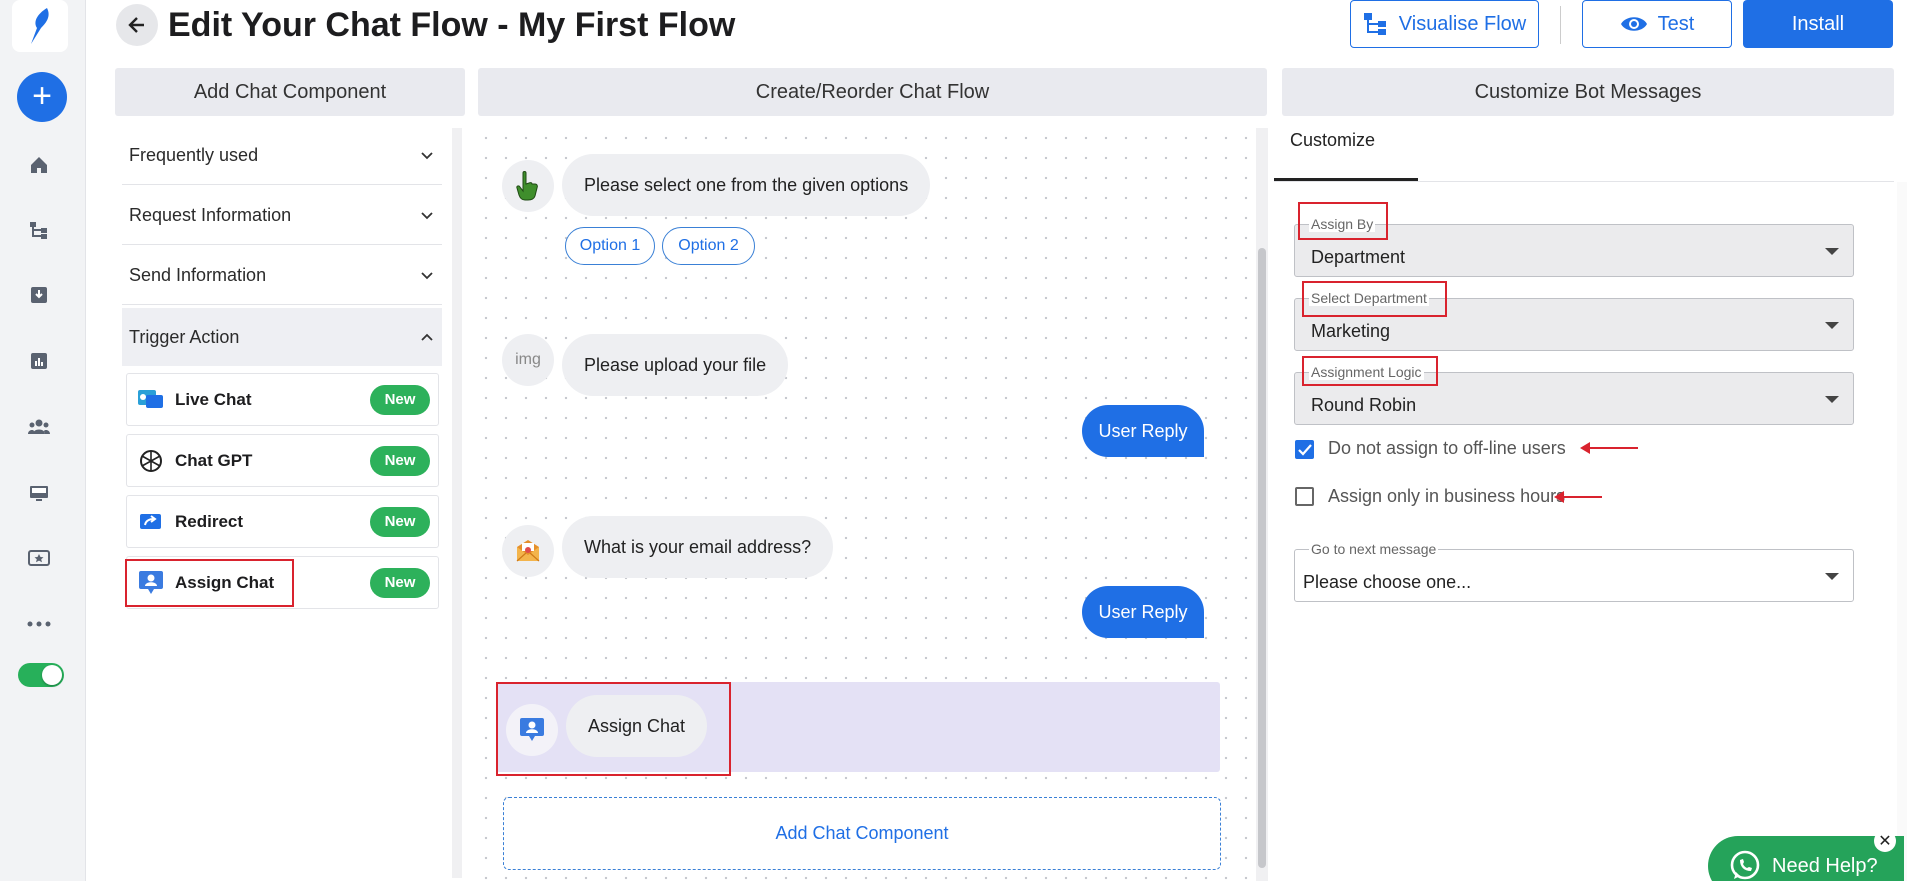 This screenshot has width=1907, height=881. Describe the element at coordinates (1825, 865) in the screenshot. I see `need-help-label: Need Help?` at that location.